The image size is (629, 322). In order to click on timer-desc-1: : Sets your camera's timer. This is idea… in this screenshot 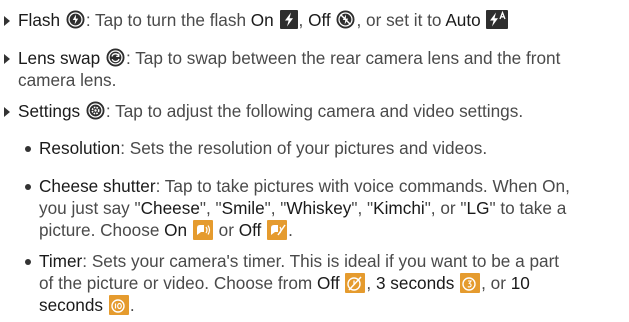, I will do `click(321, 261)`.